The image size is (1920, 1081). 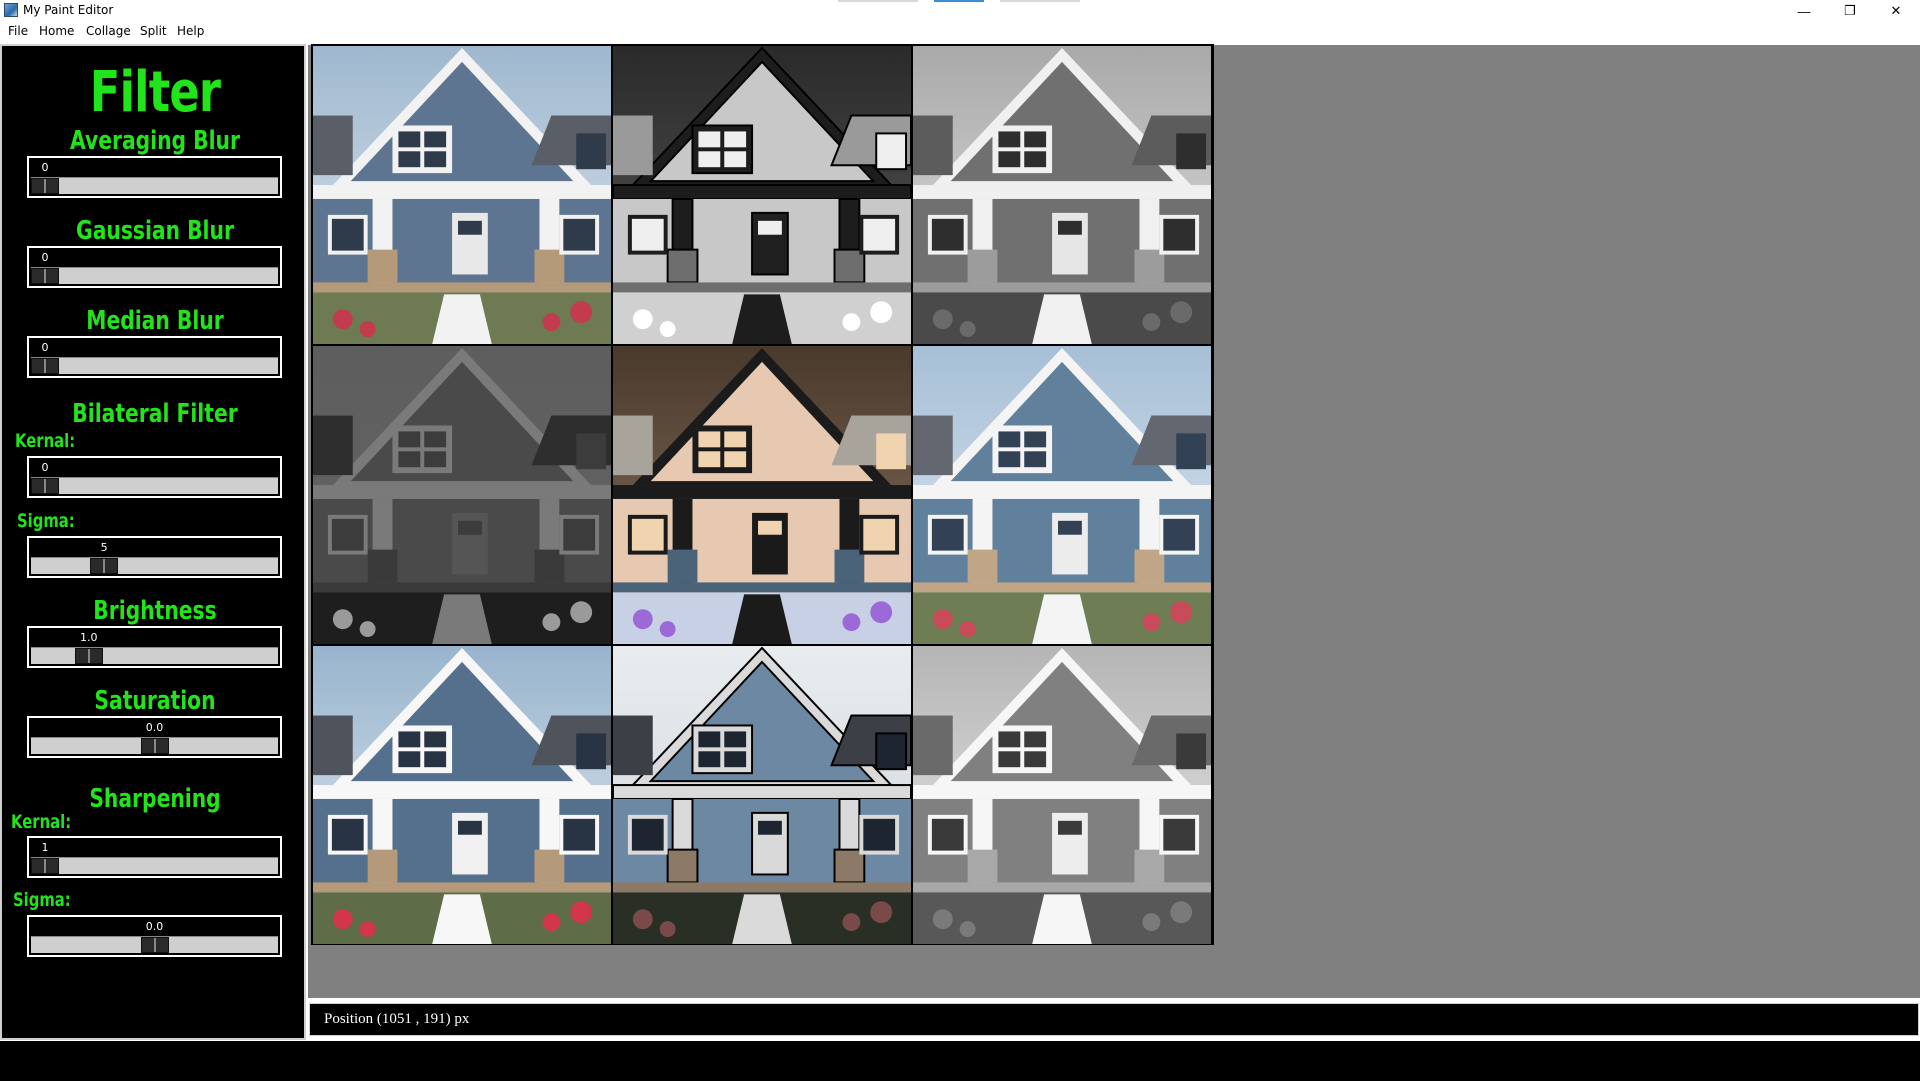 I want to click on sharpening-title: Sharpening, so click(x=155, y=799).